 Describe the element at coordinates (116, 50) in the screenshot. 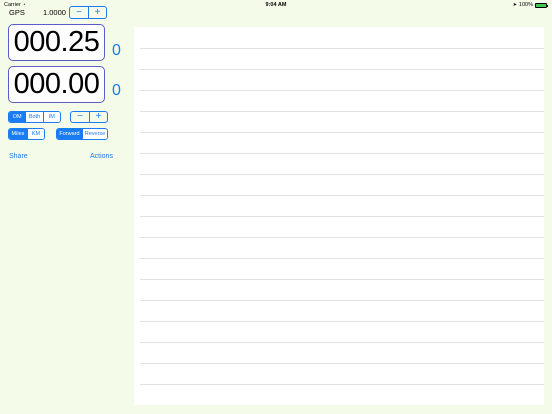

I see `odometer-primary-count: 0` at that location.